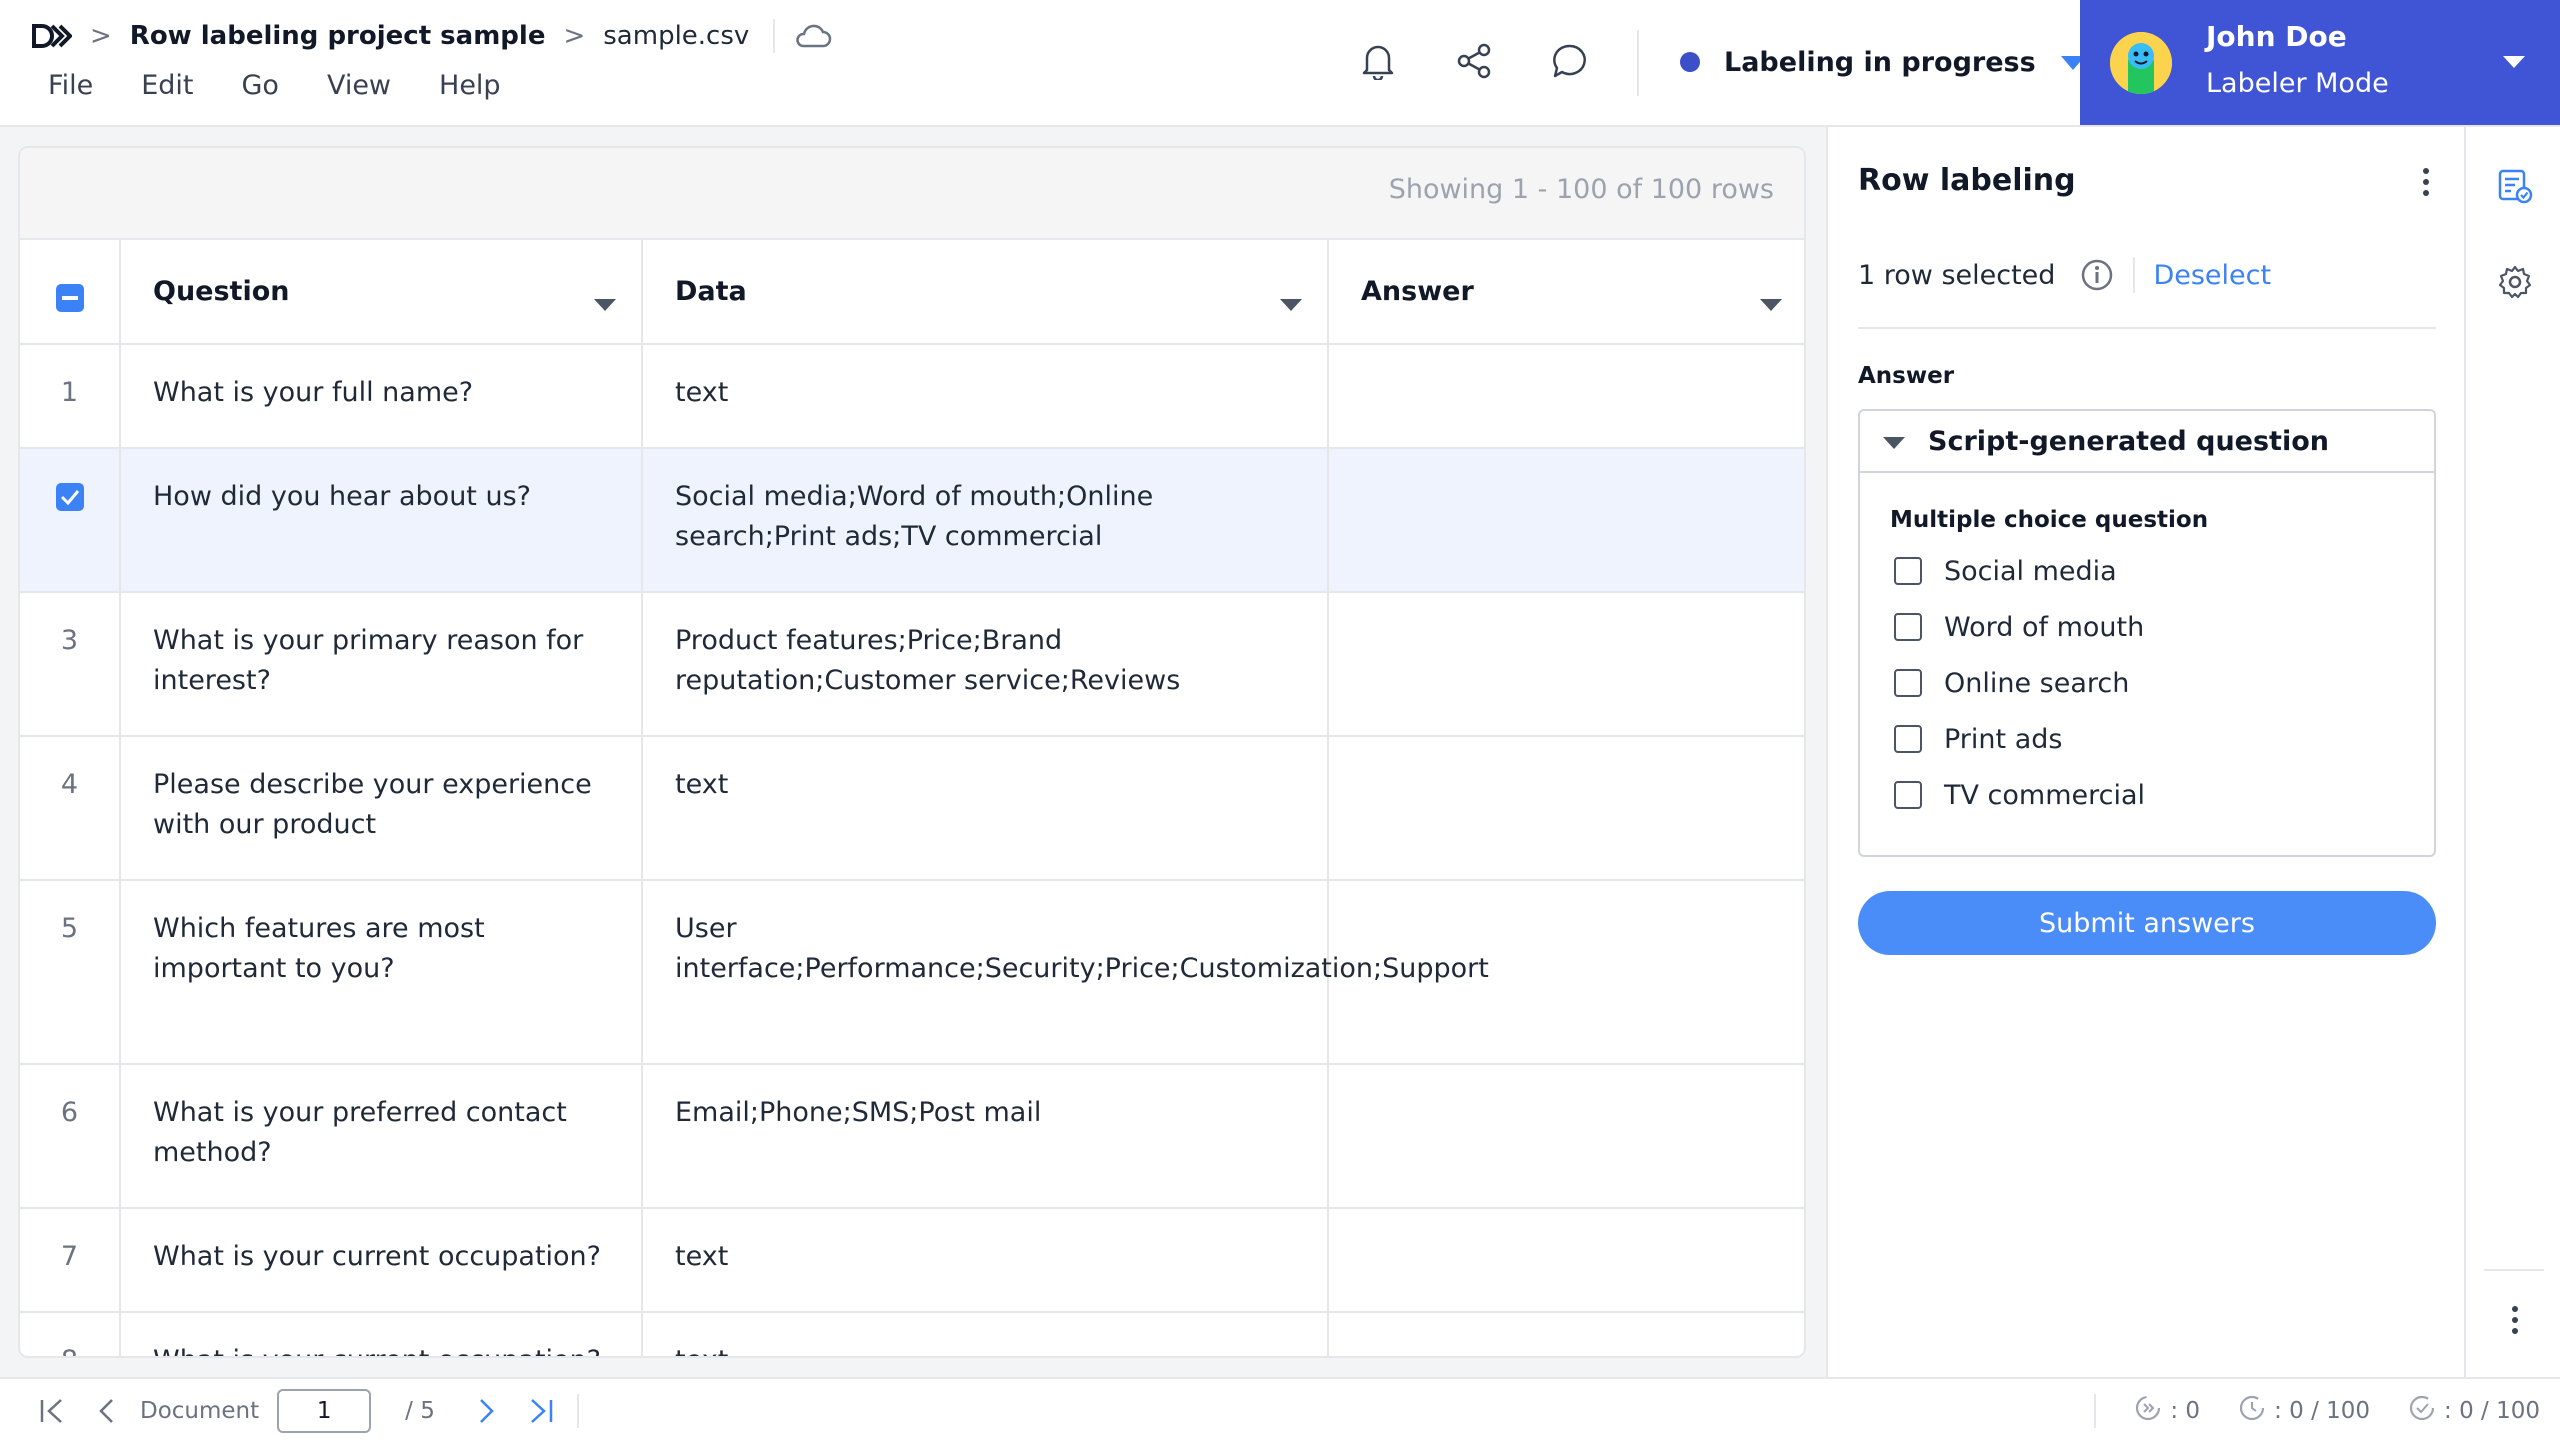  What do you see at coordinates (167, 90) in the screenshot?
I see `menu-edit: Edit` at bounding box center [167, 90].